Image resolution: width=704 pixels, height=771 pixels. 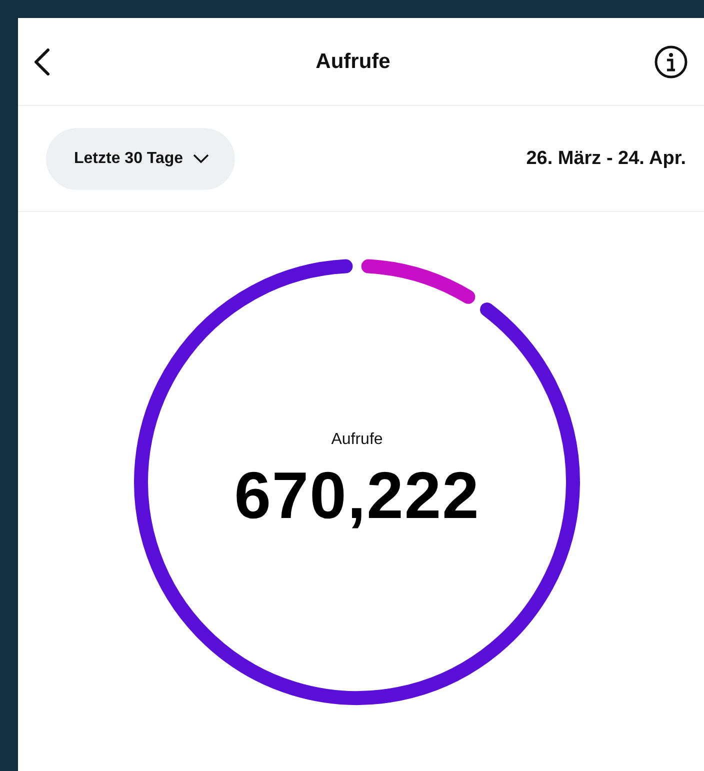 I want to click on page-title: Aufrufe, so click(x=353, y=62).